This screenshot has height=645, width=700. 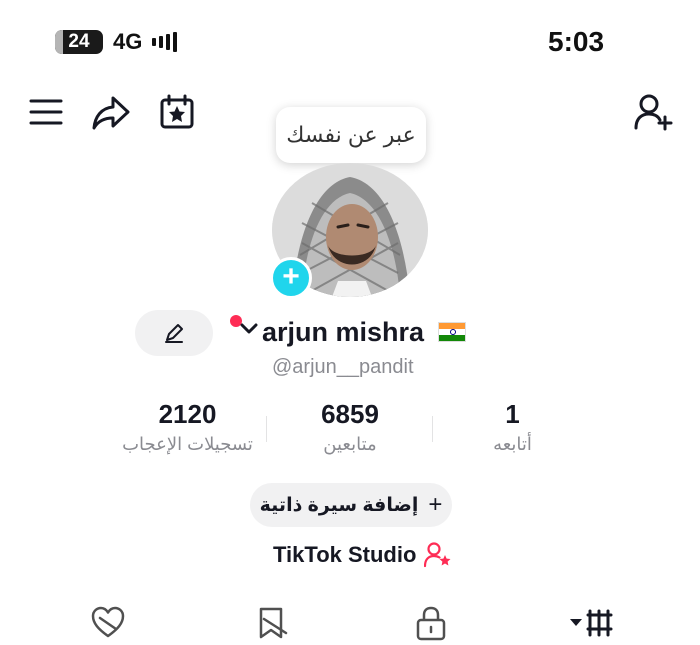 I want to click on plus-icon: +, so click(x=435, y=504).